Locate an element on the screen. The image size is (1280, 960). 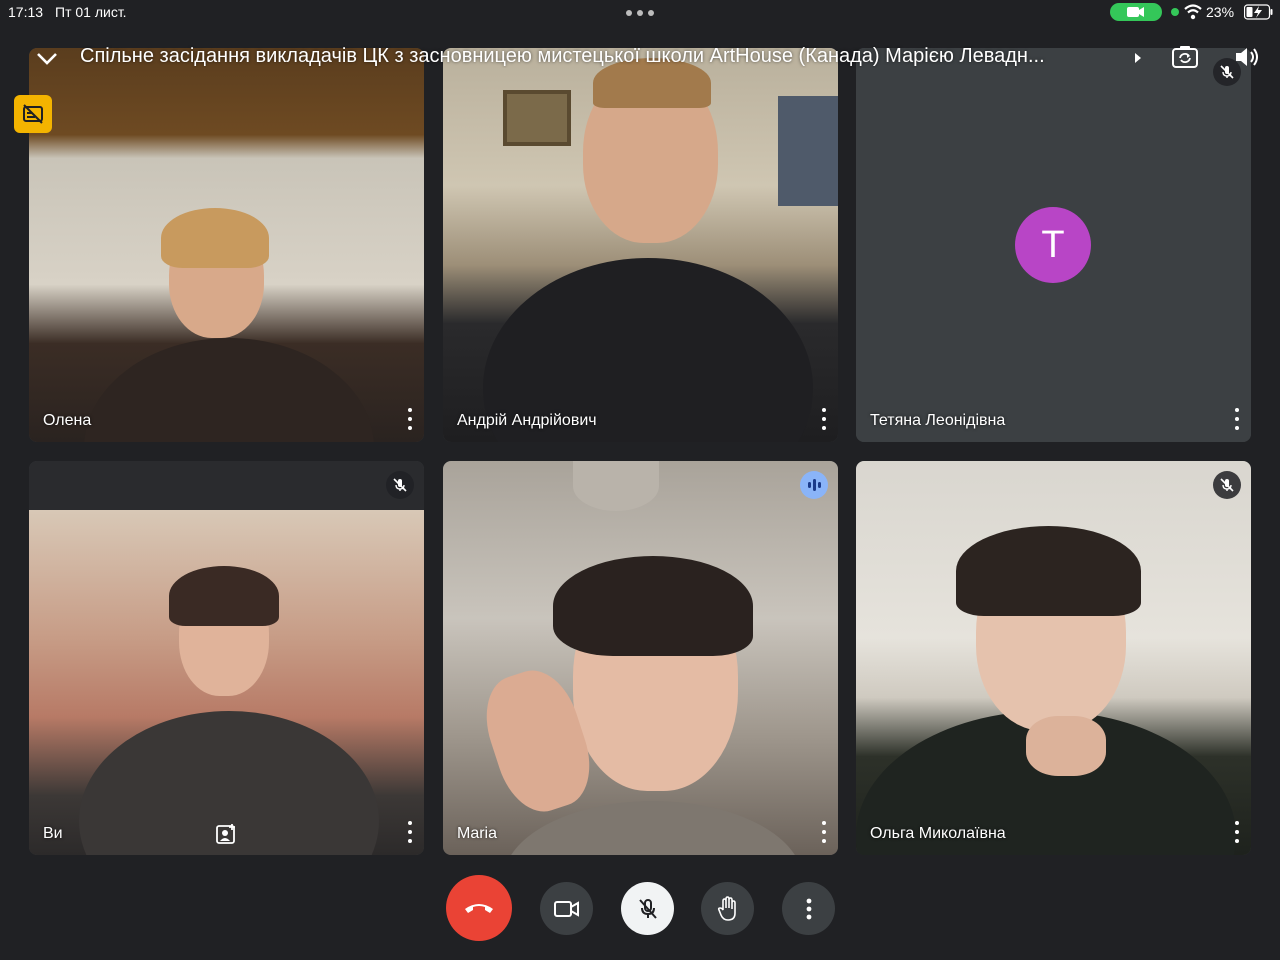
participant-tile-olena: Олена is located at coordinates (226, 245).